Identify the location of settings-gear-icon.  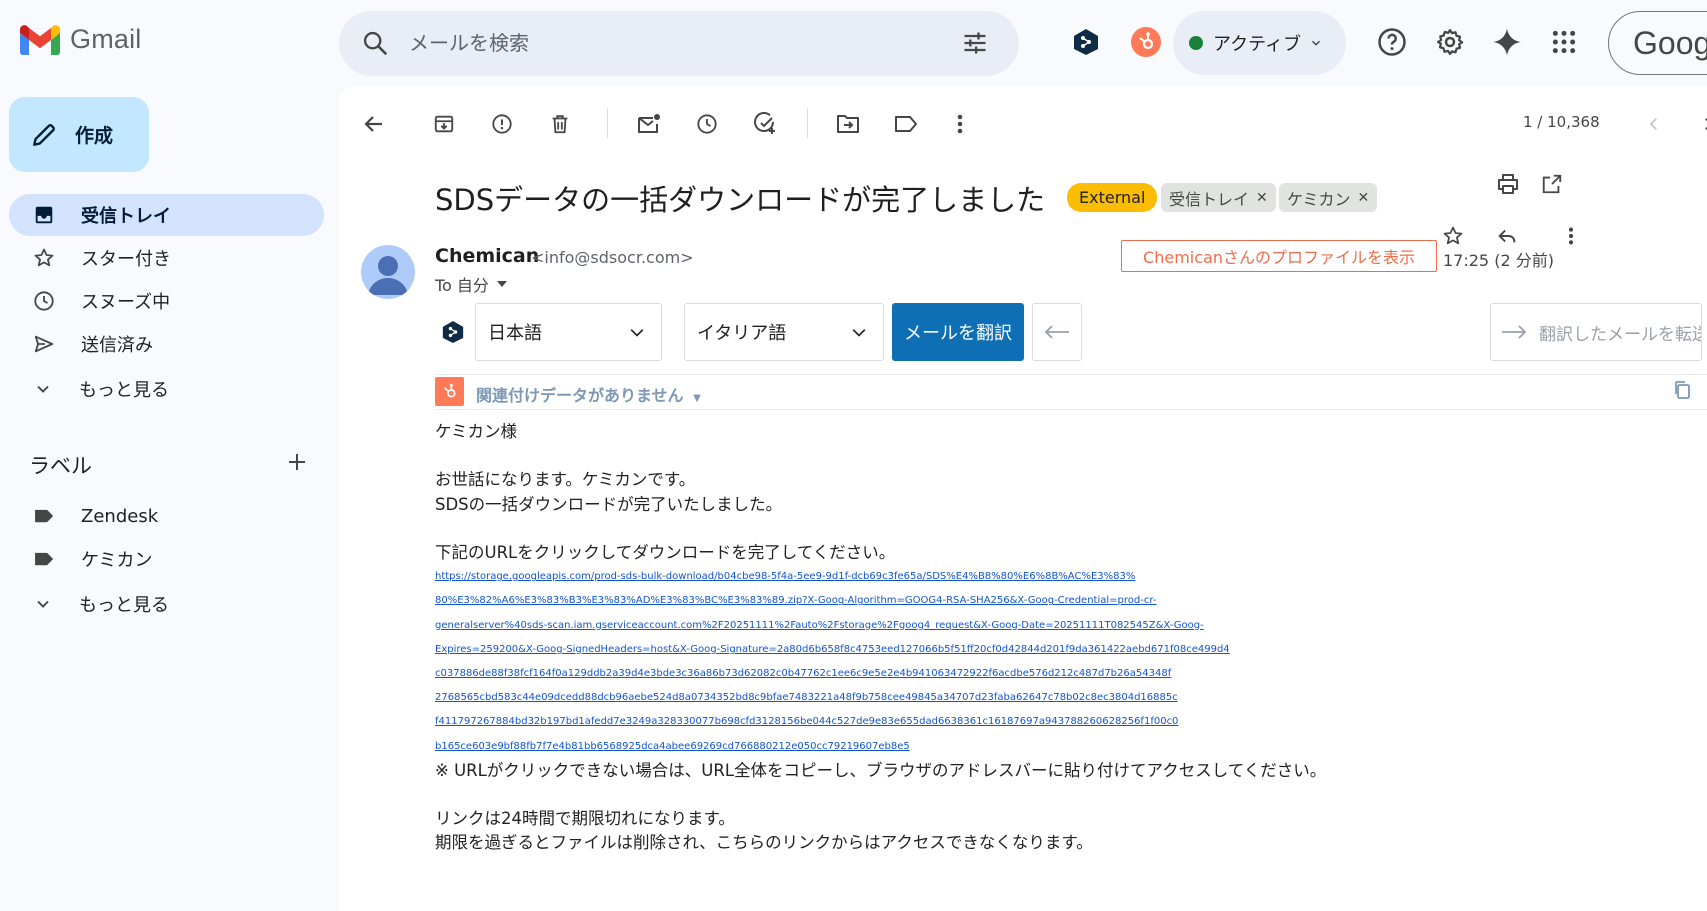
(1450, 42).